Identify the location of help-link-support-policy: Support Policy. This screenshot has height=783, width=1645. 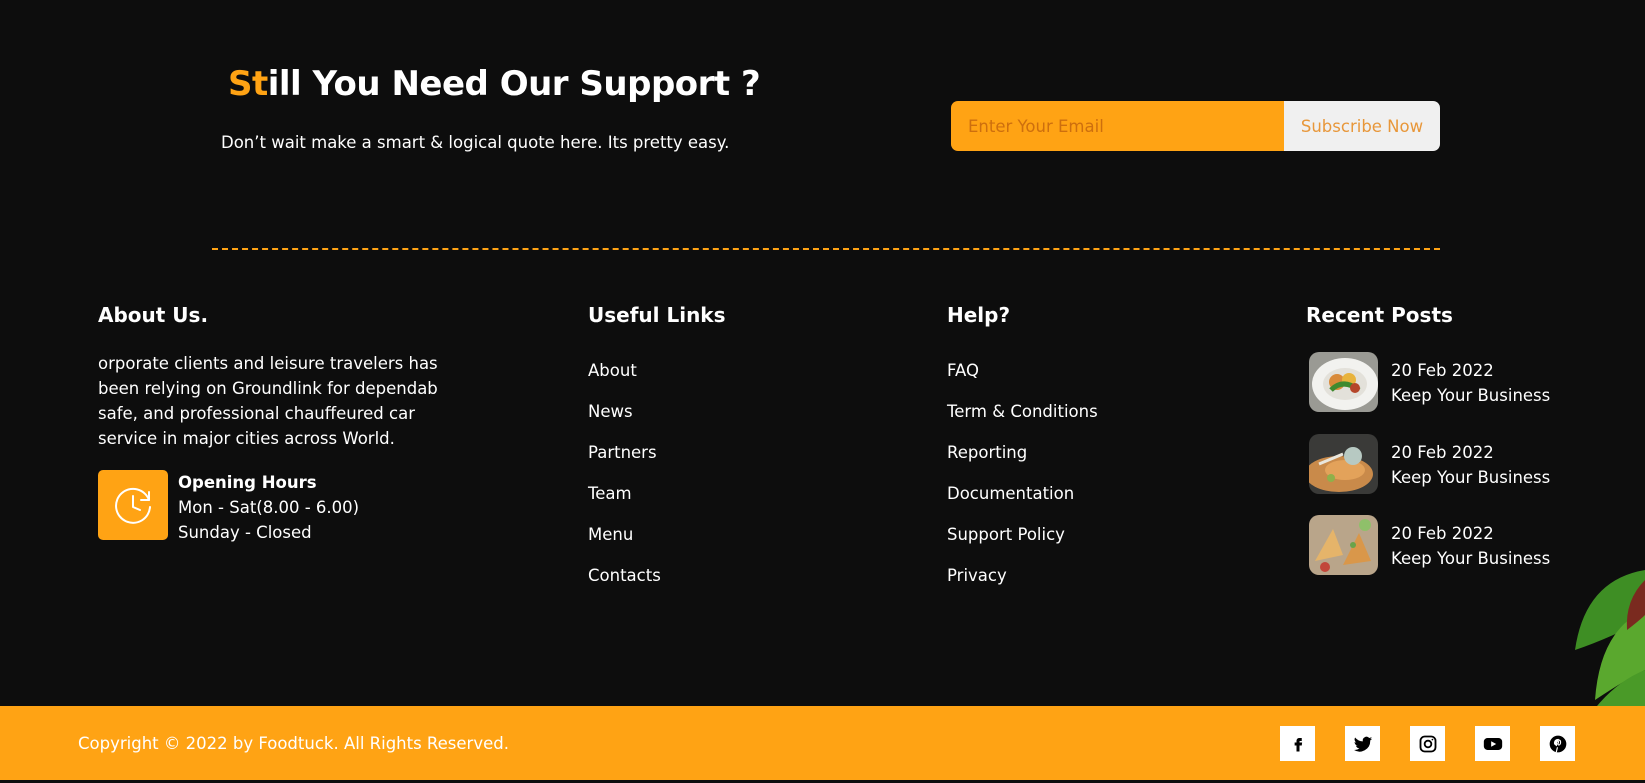
(1022, 544).